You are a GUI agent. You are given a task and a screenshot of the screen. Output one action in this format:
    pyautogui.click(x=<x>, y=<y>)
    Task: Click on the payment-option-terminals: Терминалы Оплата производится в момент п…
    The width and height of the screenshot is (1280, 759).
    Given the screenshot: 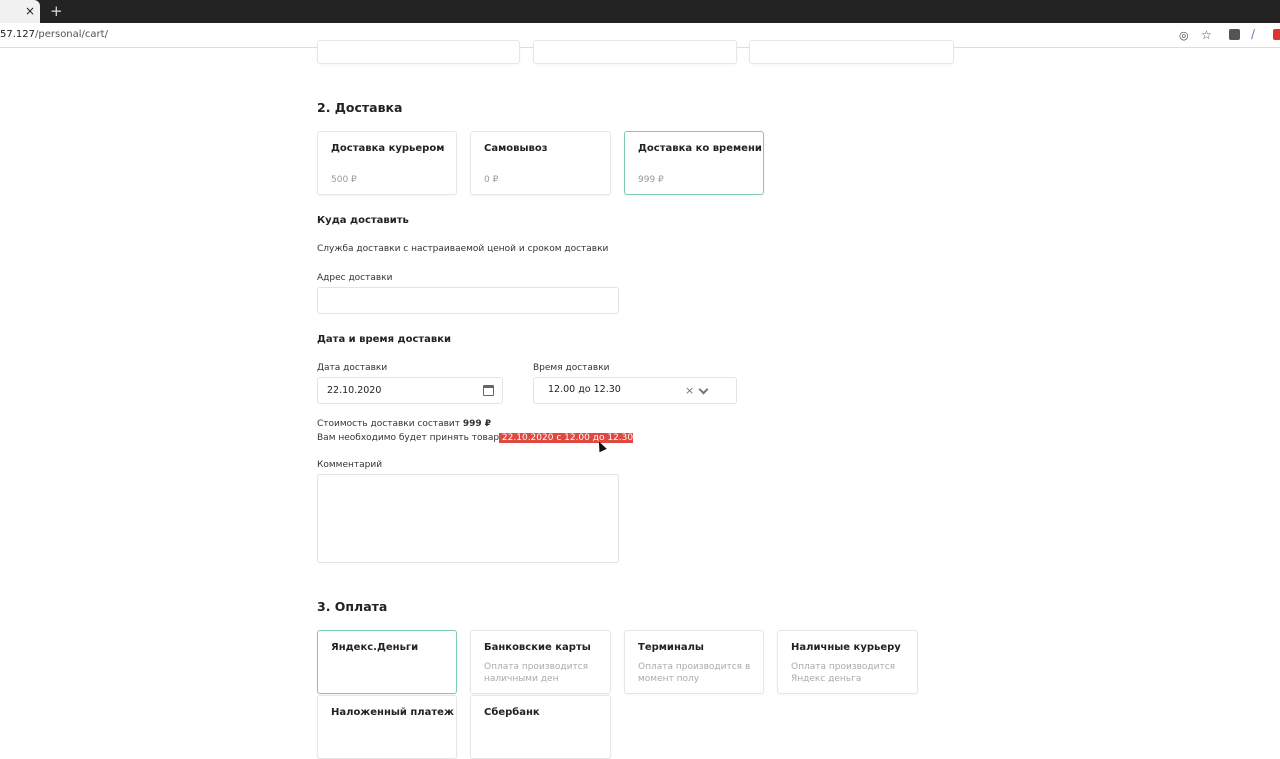 What is the action you would take?
    pyautogui.click(x=694, y=662)
    